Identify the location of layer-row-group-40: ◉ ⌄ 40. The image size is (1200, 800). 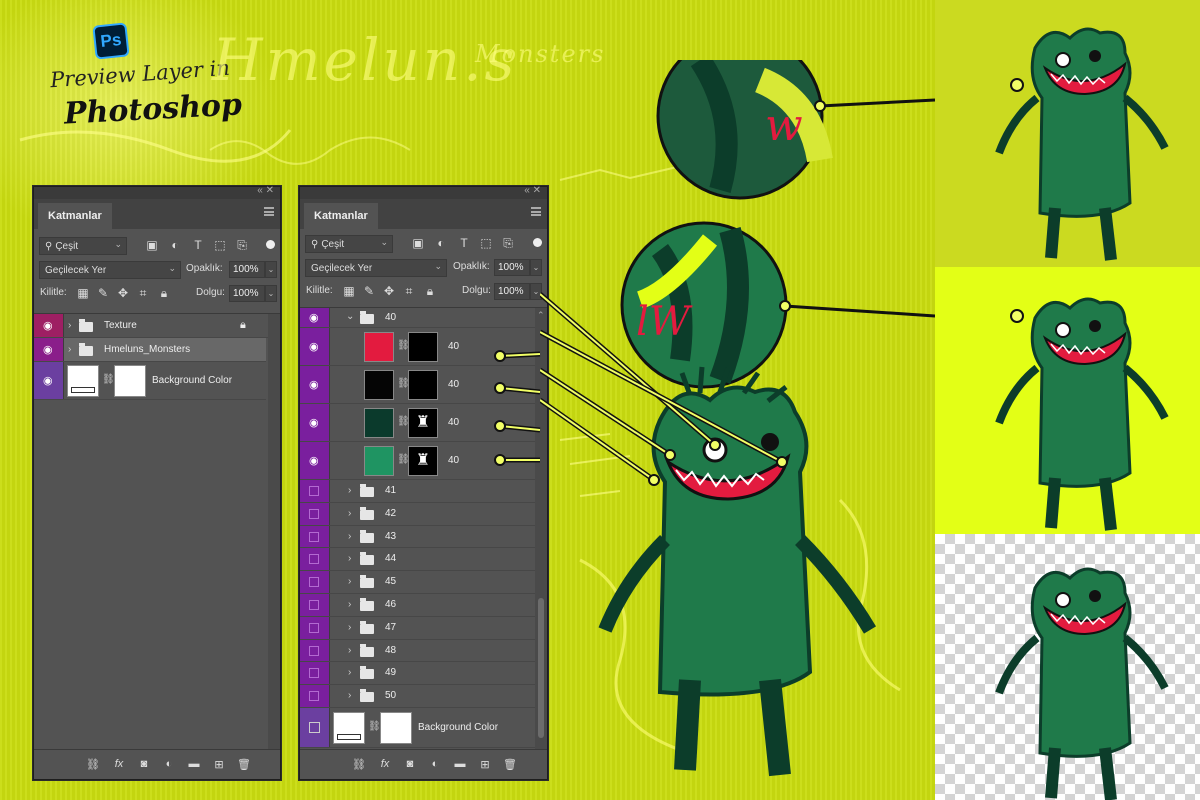
(417, 318).